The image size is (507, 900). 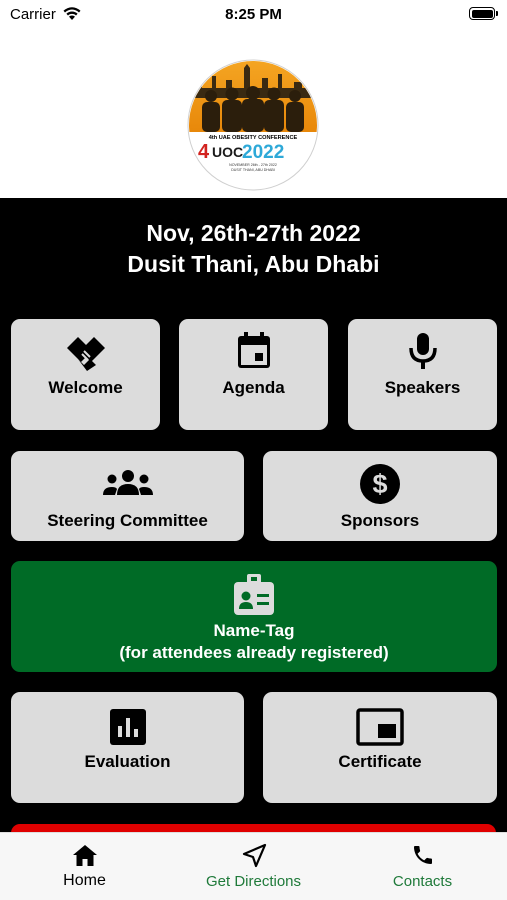 I want to click on nav-contacts-label: Contacts, so click(x=422, y=881).